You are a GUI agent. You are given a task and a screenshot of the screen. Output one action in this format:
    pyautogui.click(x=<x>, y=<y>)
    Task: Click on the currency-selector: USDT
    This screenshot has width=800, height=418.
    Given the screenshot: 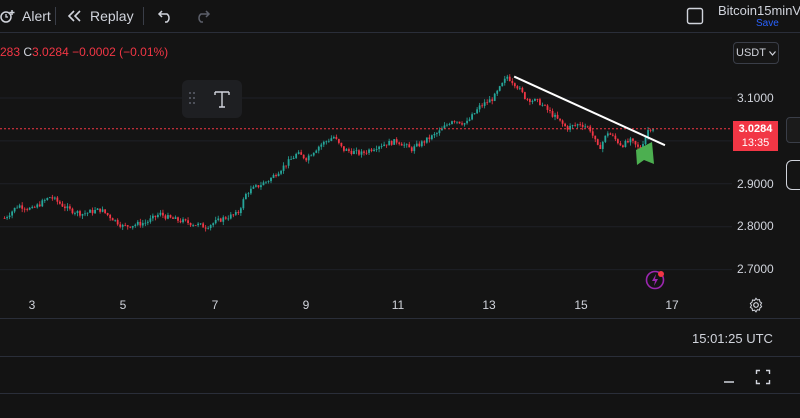 What is the action you would take?
    pyautogui.click(x=756, y=53)
    